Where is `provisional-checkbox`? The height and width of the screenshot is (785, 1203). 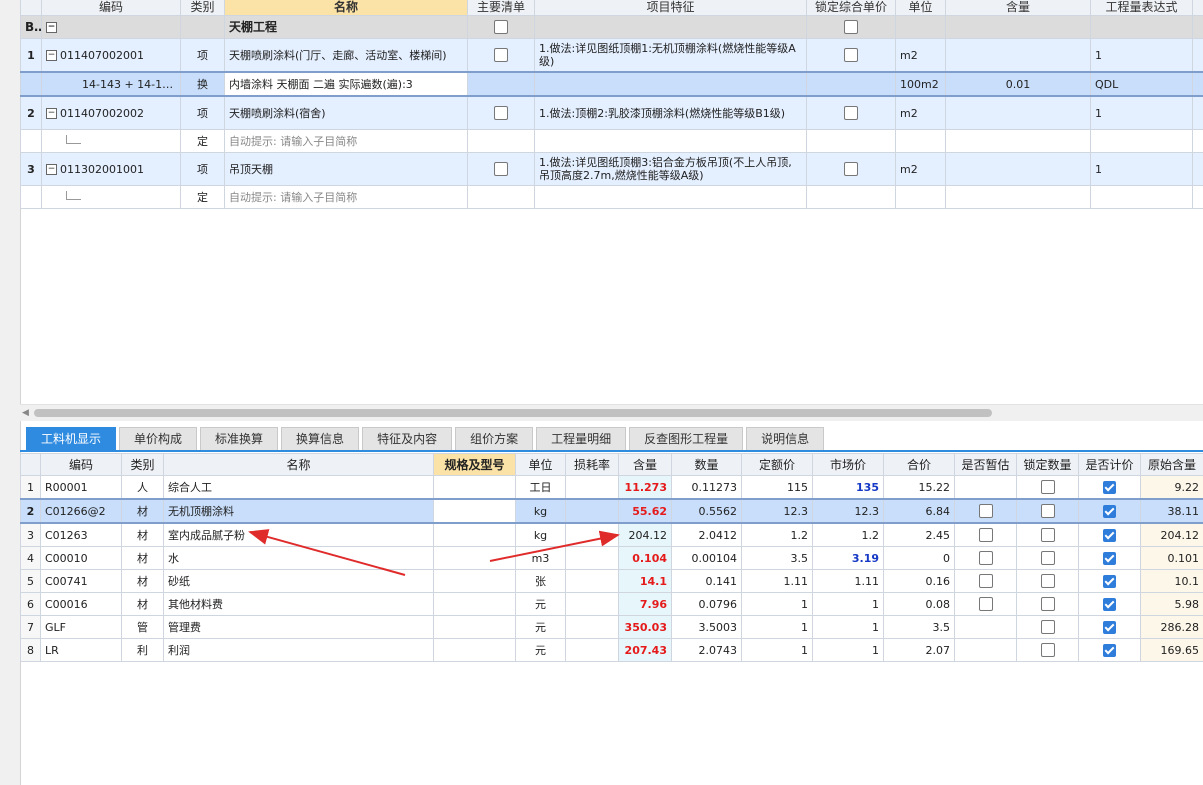 provisional-checkbox is located at coordinates (985, 604).